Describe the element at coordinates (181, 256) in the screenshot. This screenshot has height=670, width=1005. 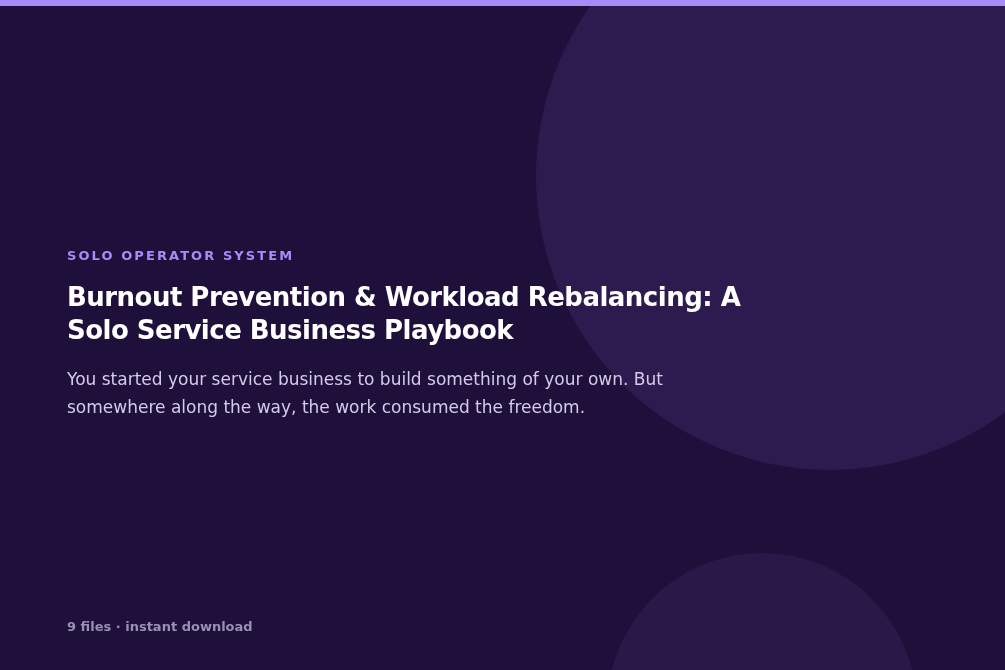
I see `eyebrow-label: SOLO OPERATOR SYSTEM` at that location.